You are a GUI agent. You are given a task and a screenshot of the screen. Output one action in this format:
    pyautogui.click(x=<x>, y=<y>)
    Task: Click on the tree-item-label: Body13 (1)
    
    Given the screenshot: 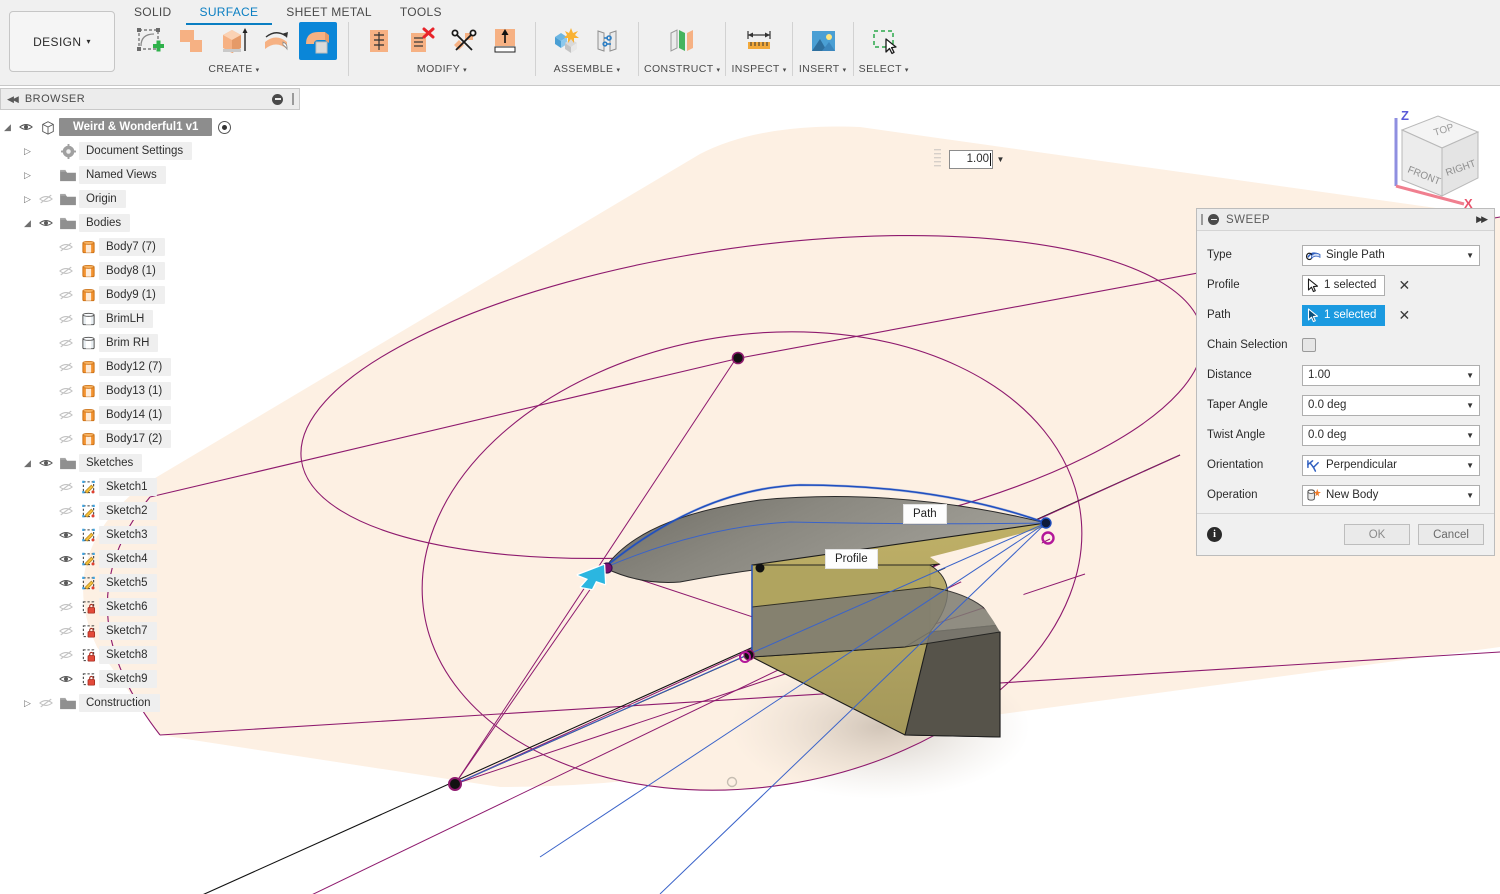 What is the action you would take?
    pyautogui.click(x=135, y=391)
    